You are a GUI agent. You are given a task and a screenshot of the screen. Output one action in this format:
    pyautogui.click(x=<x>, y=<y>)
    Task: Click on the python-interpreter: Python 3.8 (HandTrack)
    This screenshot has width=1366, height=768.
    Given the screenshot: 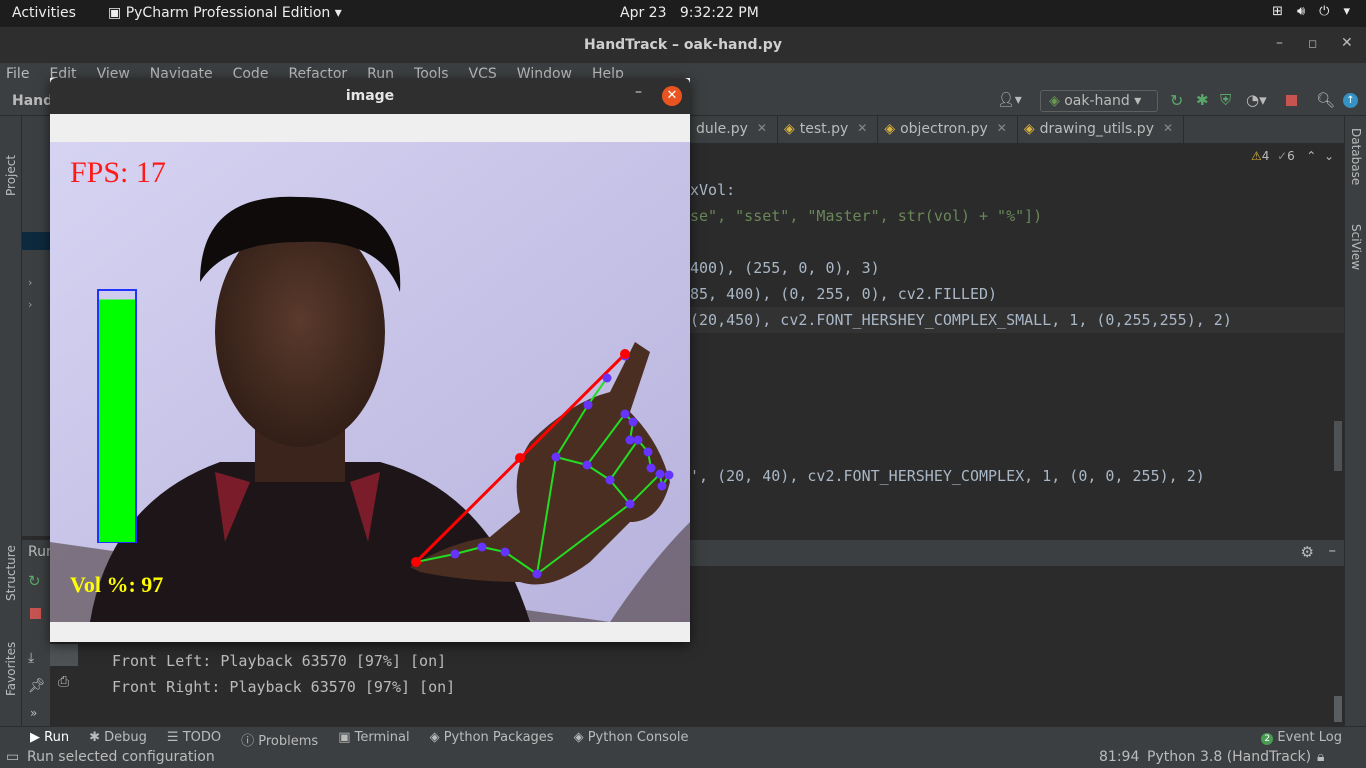 What is the action you would take?
    pyautogui.click(x=1229, y=757)
    